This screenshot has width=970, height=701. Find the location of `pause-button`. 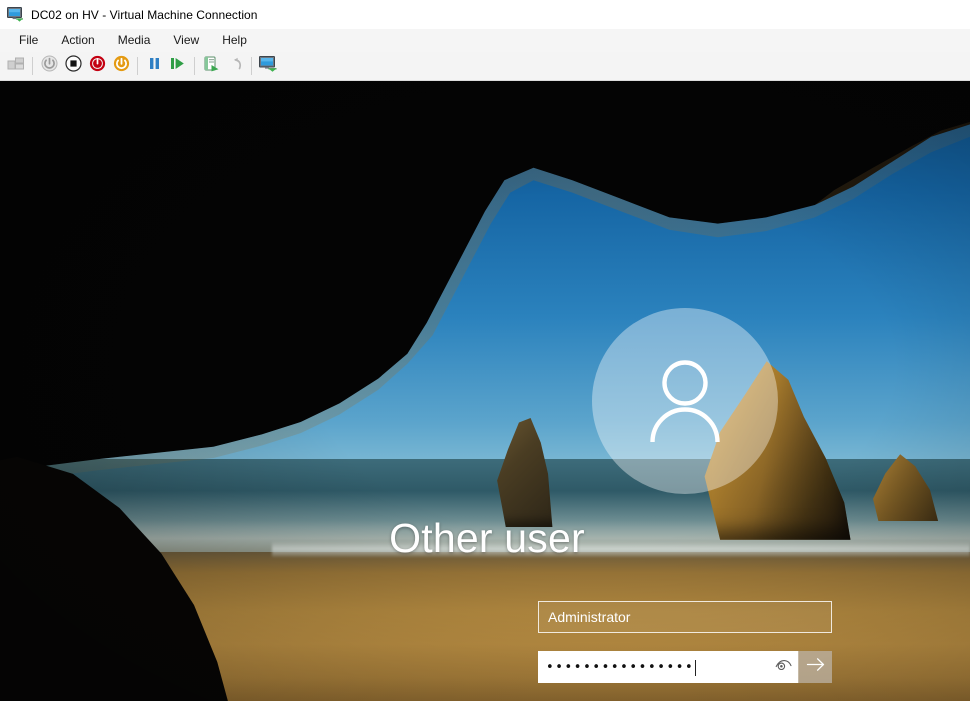

pause-button is located at coordinates (154, 66).